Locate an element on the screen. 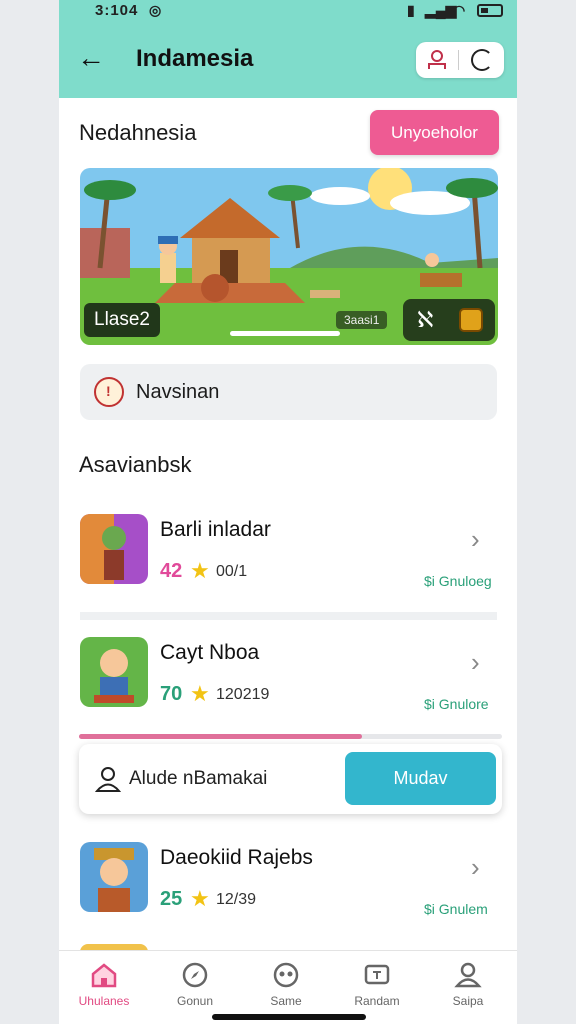 The image size is (576, 1024). app-header: 3:104 ◎ ▮ ▂▄▆ ◠ ← Indamesia is located at coordinates (288, 49).